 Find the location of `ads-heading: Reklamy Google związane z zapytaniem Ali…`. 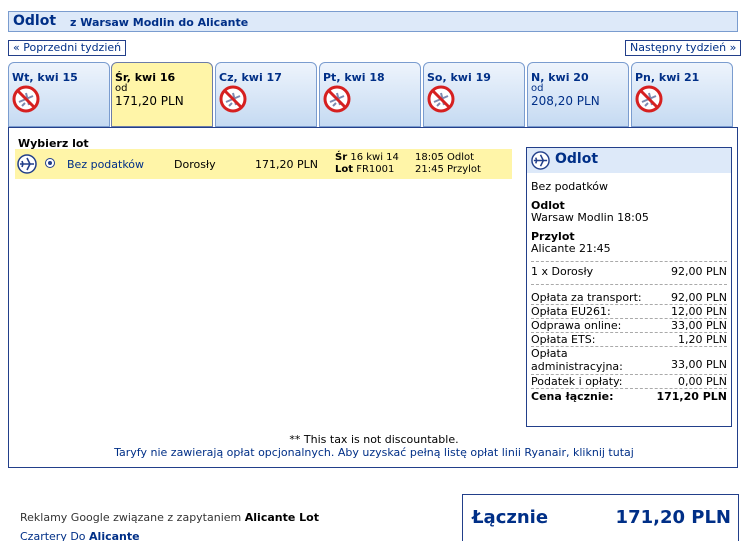

ads-heading: Reklamy Google związane z zapytaniem Ali… is located at coordinates (169, 517).